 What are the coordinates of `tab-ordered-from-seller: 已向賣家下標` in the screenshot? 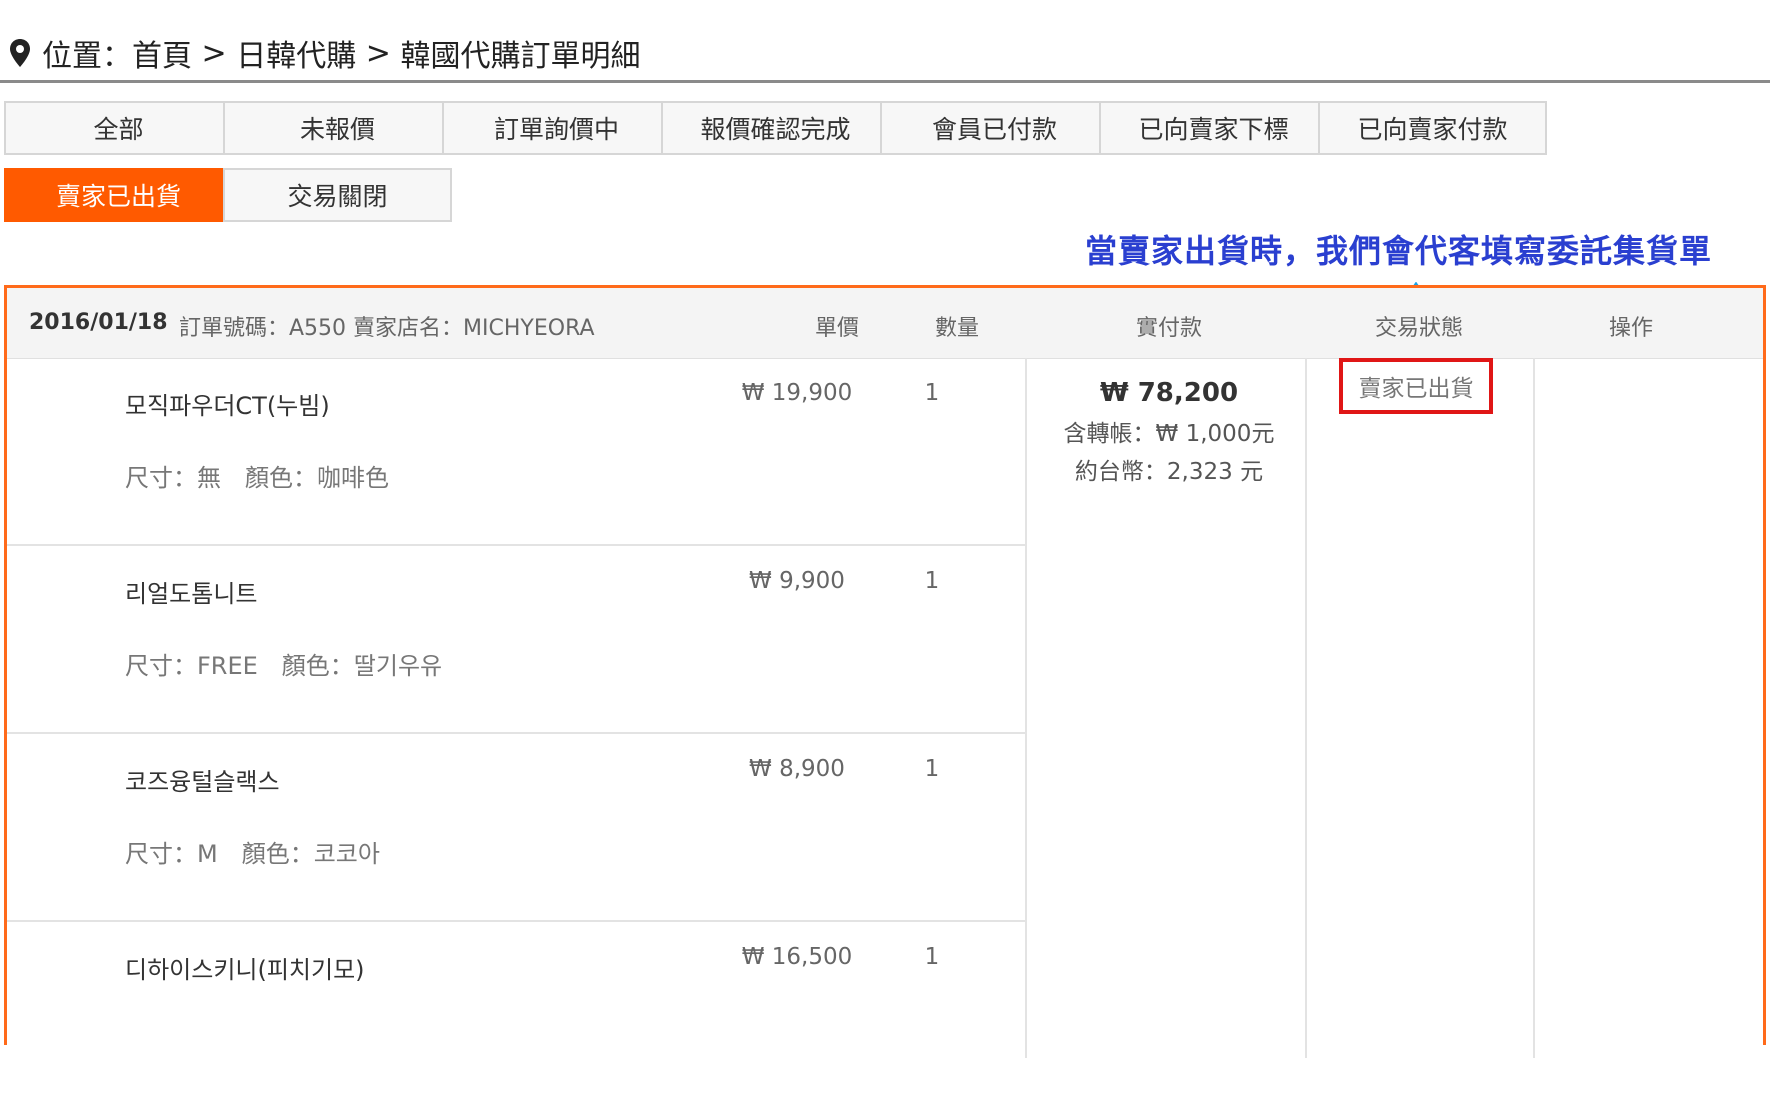 It's located at (1213, 128).